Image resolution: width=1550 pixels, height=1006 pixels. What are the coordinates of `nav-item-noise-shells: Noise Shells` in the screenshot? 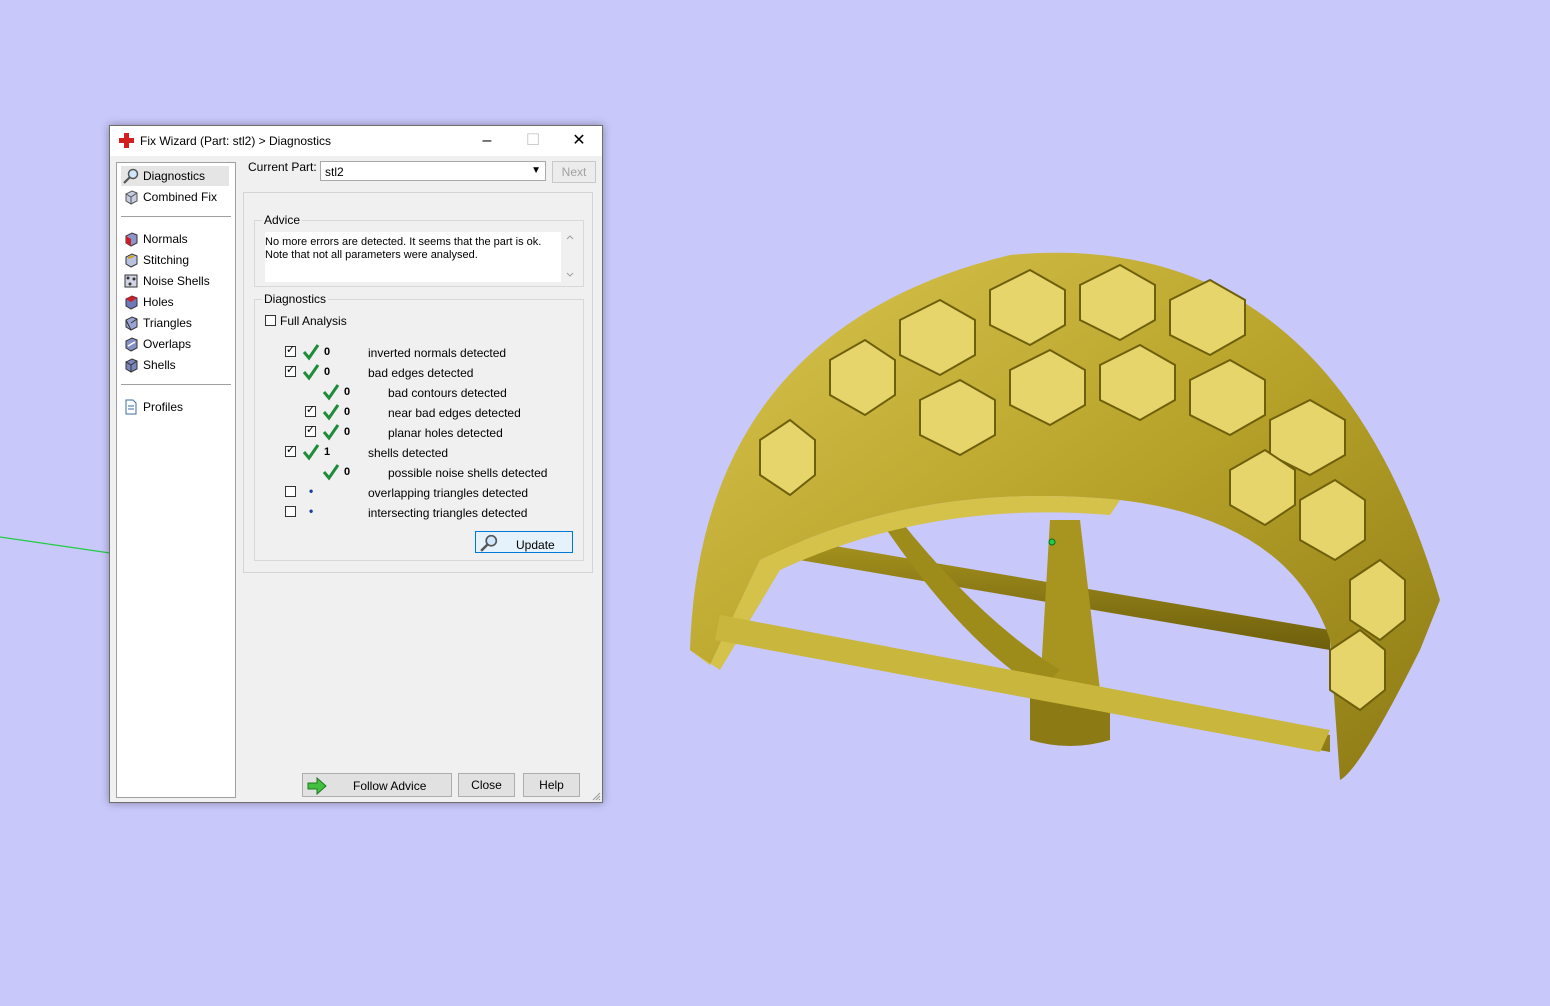 It's located at (175, 281).